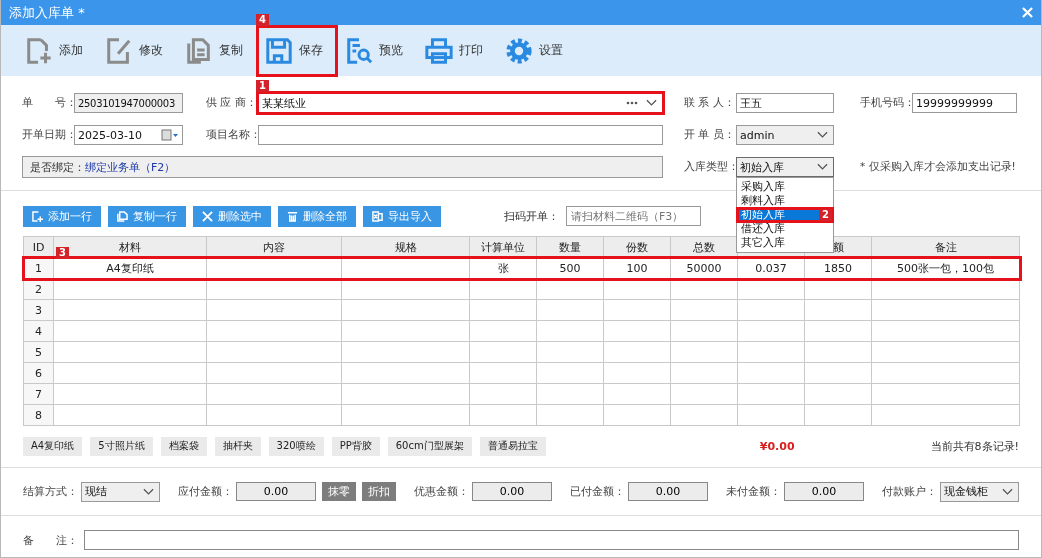  I want to click on settings-icon, so click(519, 50).